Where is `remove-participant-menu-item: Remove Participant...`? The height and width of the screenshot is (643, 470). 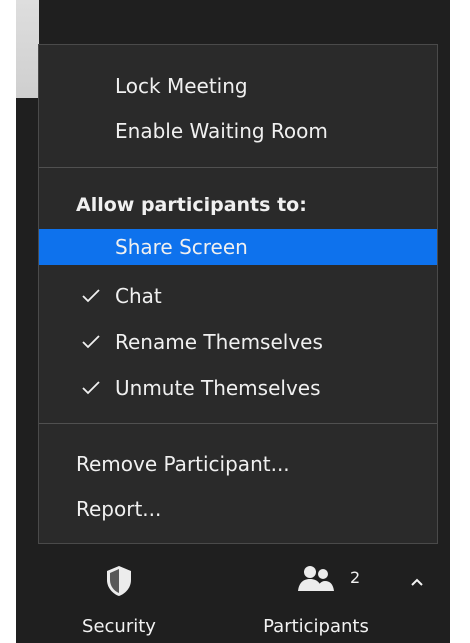 remove-participant-menu-item: Remove Participant... is located at coordinates (238, 464).